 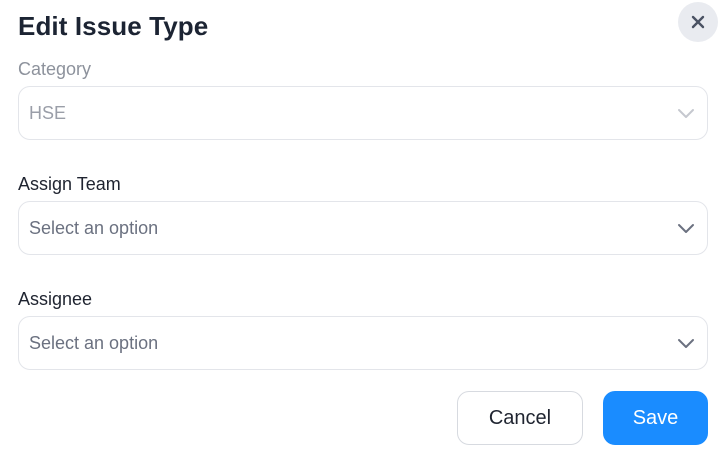 I want to click on assign-team-select: Select an option, so click(x=363, y=228).